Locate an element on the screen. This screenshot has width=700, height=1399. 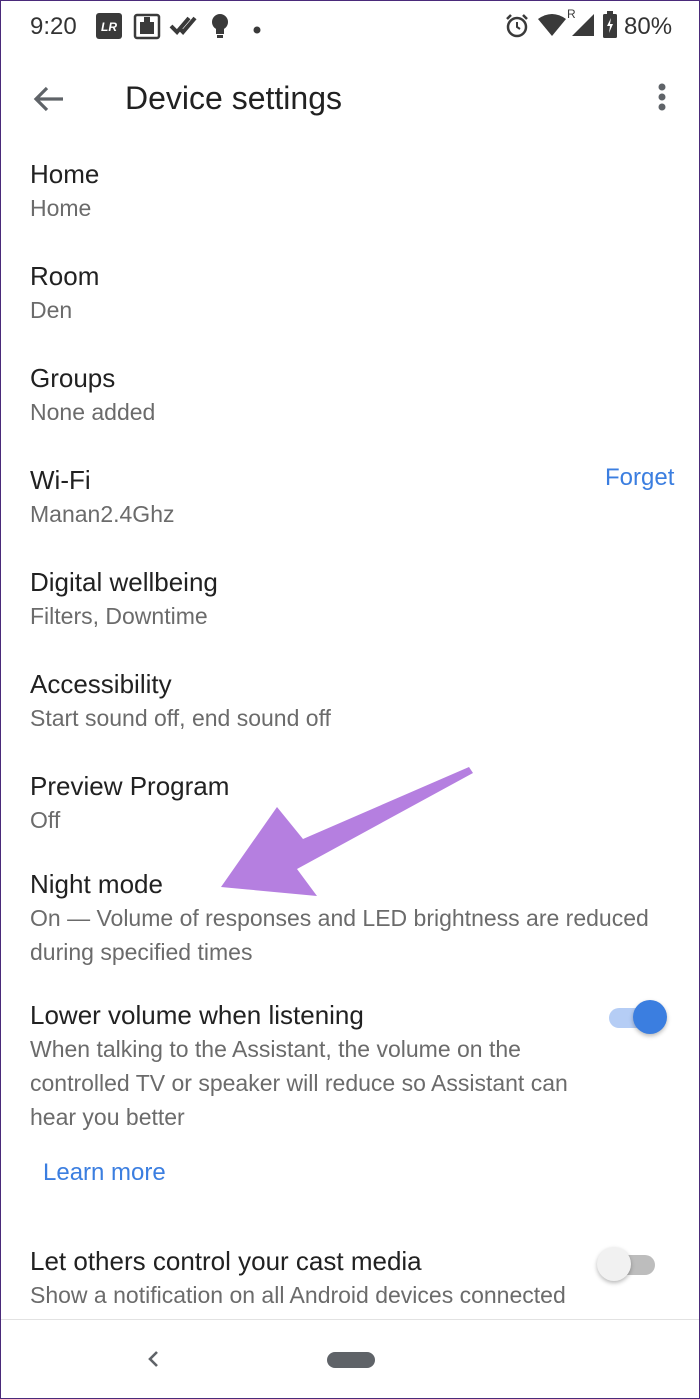
setting-title: Home is located at coordinates (65, 174).